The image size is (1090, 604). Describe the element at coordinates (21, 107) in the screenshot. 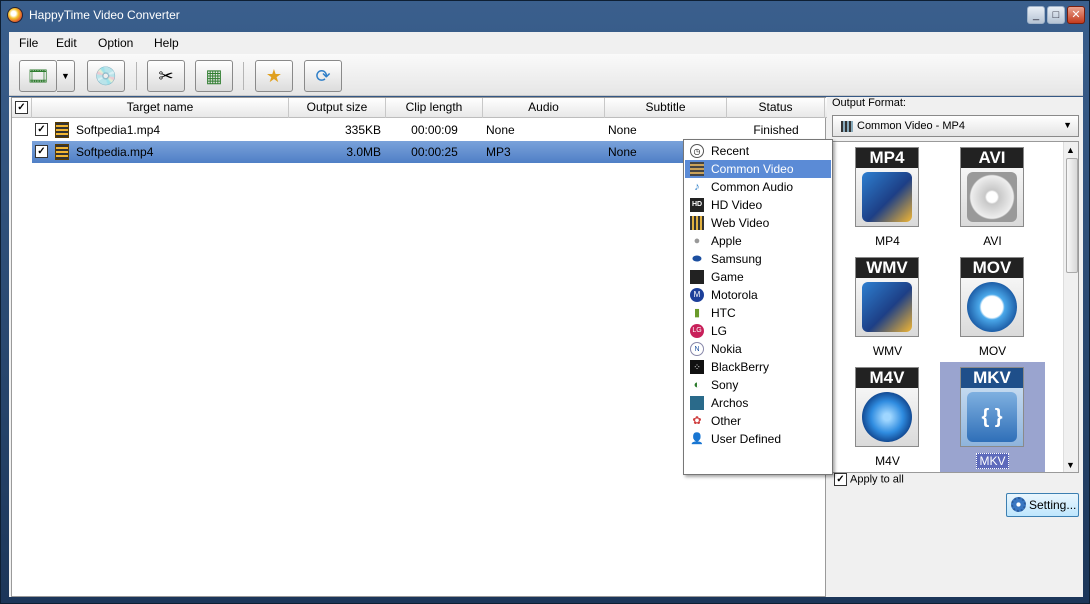

I see `select-all-checkbox: ✓` at that location.